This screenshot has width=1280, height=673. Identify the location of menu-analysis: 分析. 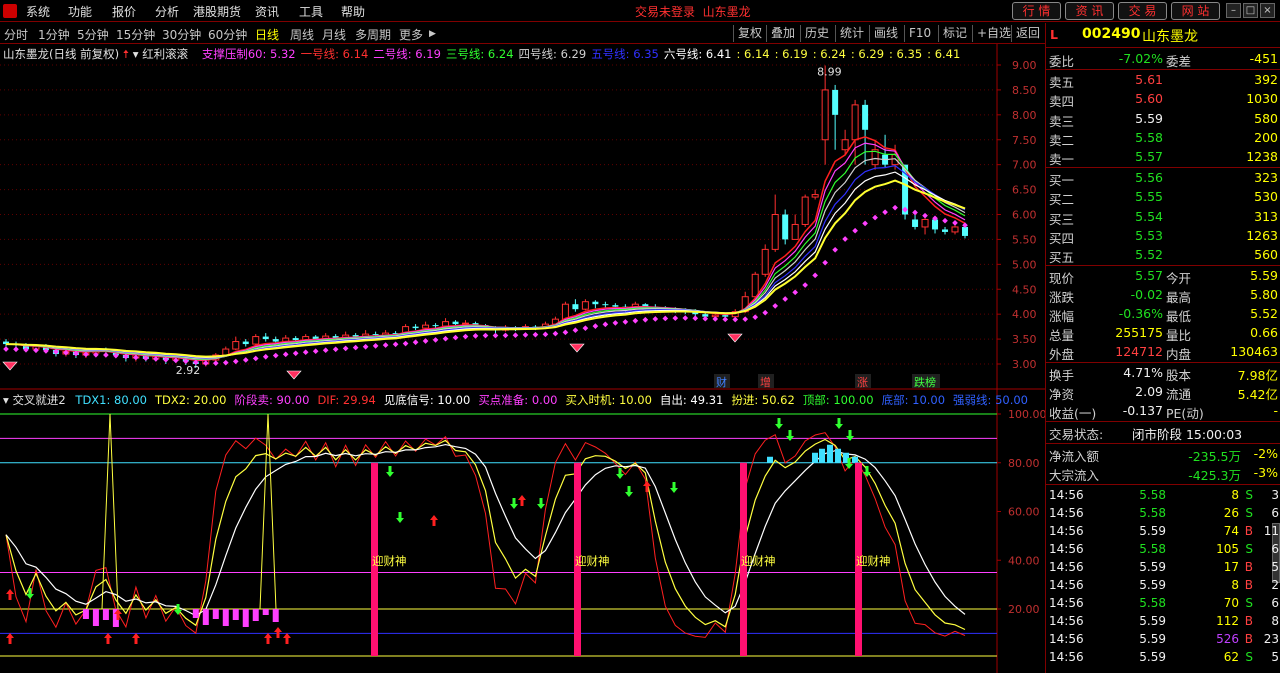
(167, 11).